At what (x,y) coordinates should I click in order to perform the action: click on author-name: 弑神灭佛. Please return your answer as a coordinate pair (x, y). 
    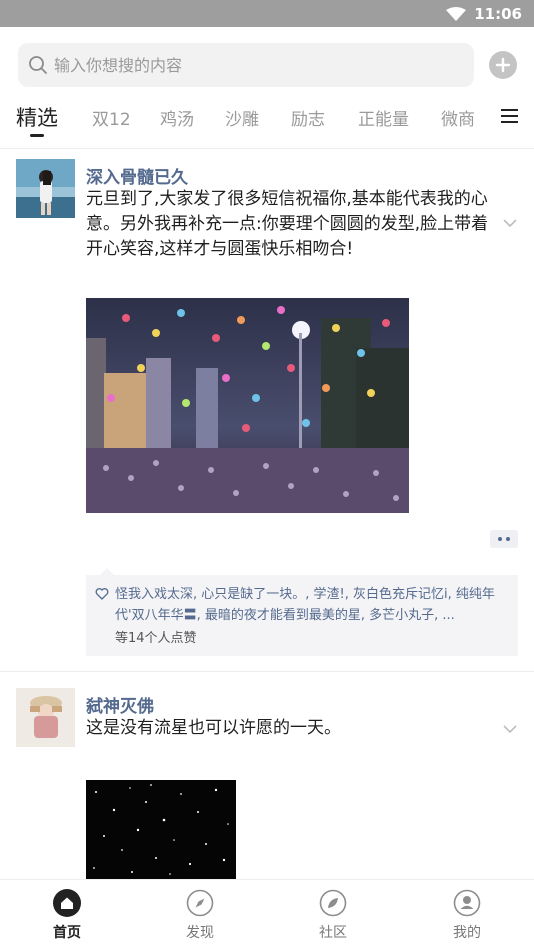
    Looking at the image, I should click on (120, 704).